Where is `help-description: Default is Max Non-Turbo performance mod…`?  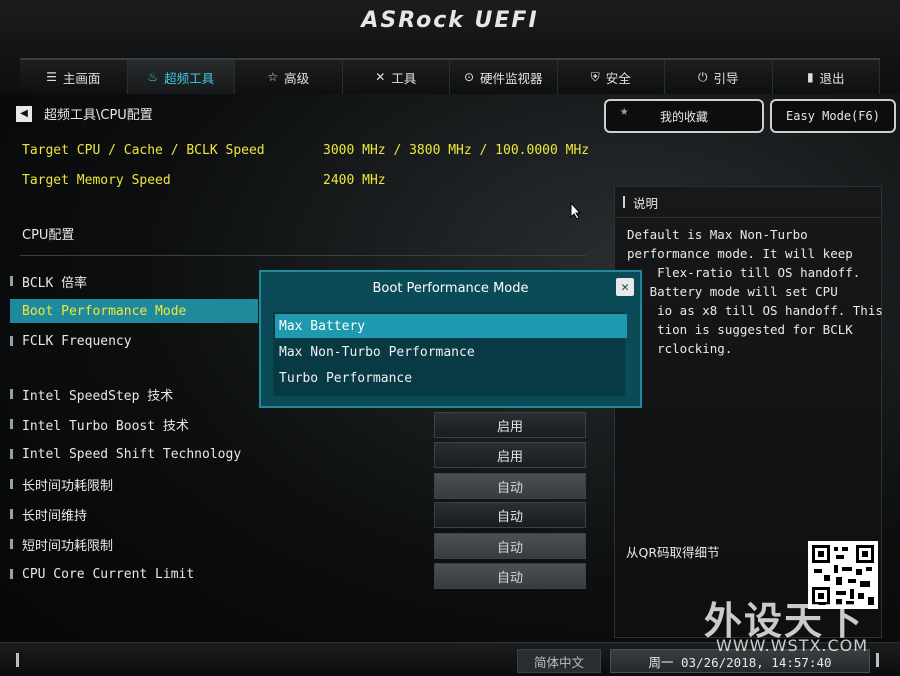
help-description: Default is Max Non-Turbo performance mod… is located at coordinates (755, 291).